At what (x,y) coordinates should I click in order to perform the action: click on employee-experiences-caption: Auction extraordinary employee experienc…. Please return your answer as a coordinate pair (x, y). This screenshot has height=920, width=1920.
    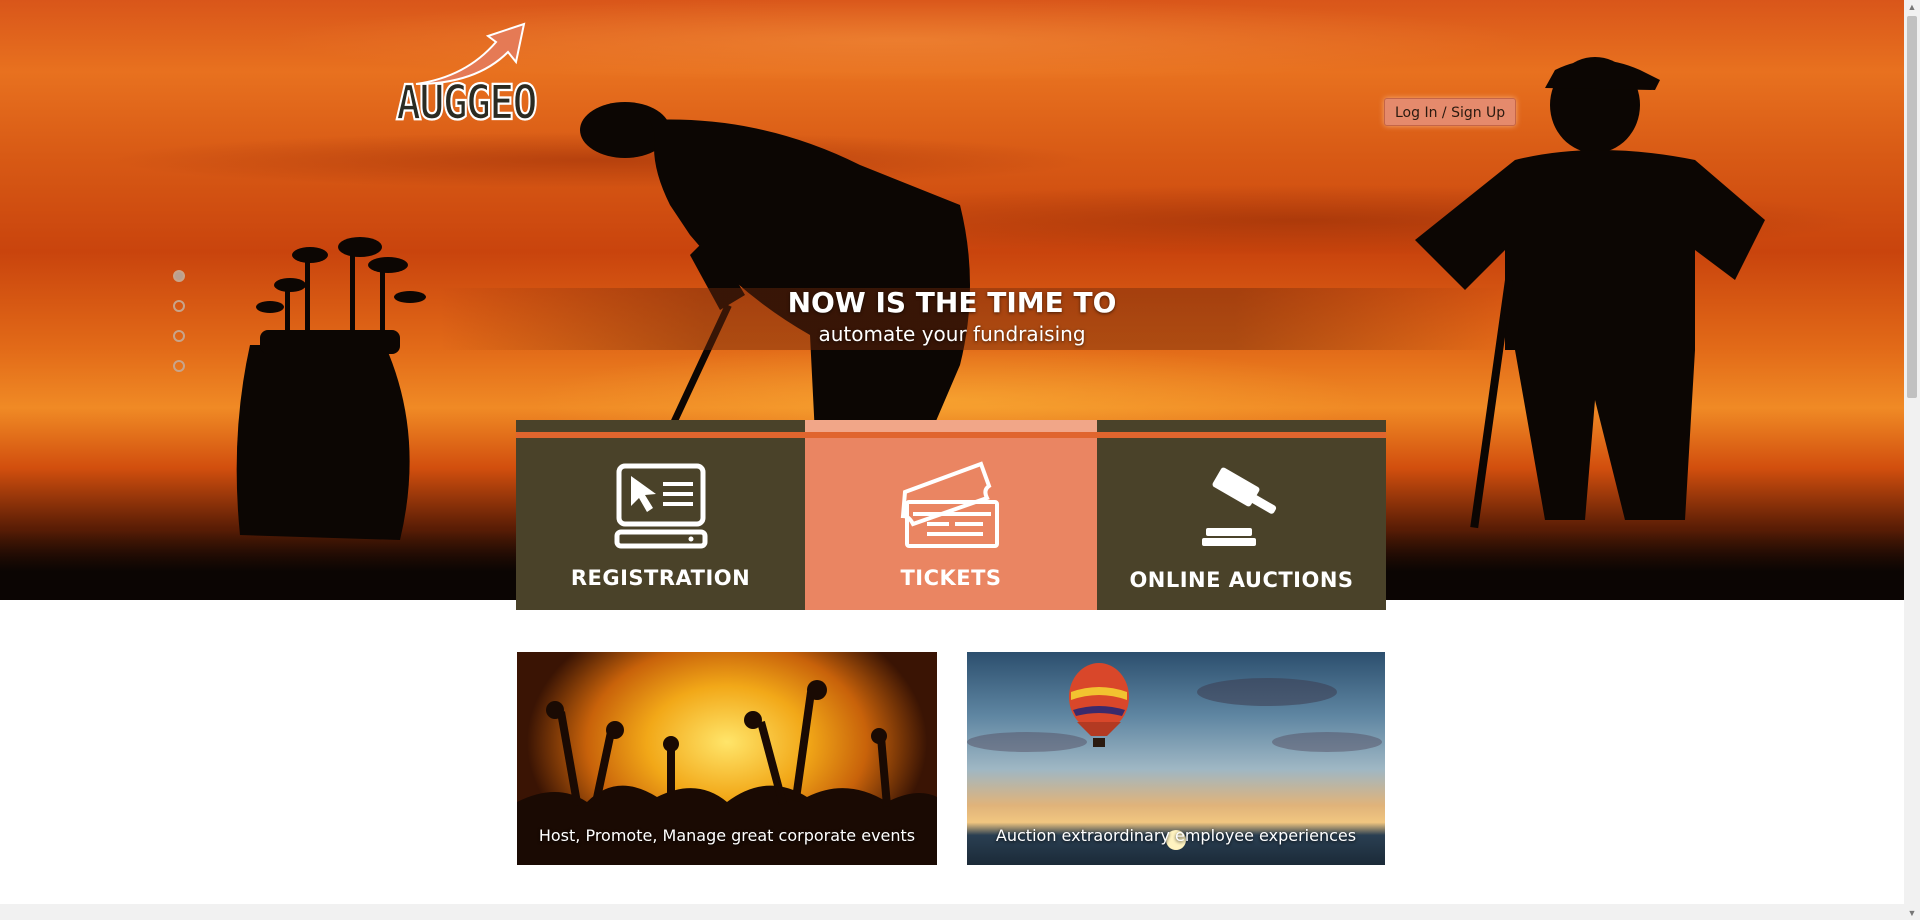
    Looking at the image, I should click on (1176, 835).